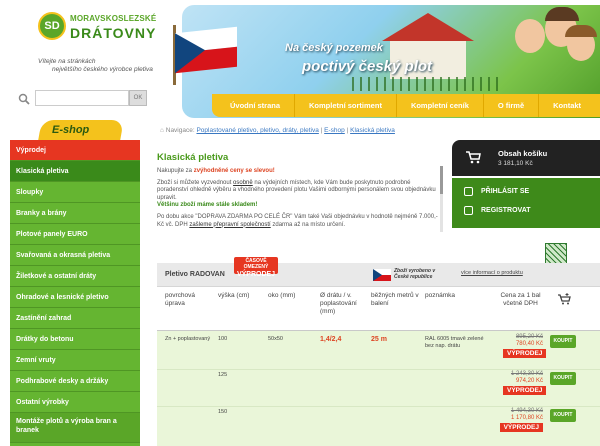 Image resolution: width=600 pixels, height=446 pixels. Describe the element at coordinates (505, 191) in the screenshot. I see `signin-label: PŘIHLÁSIT SE` at that location.